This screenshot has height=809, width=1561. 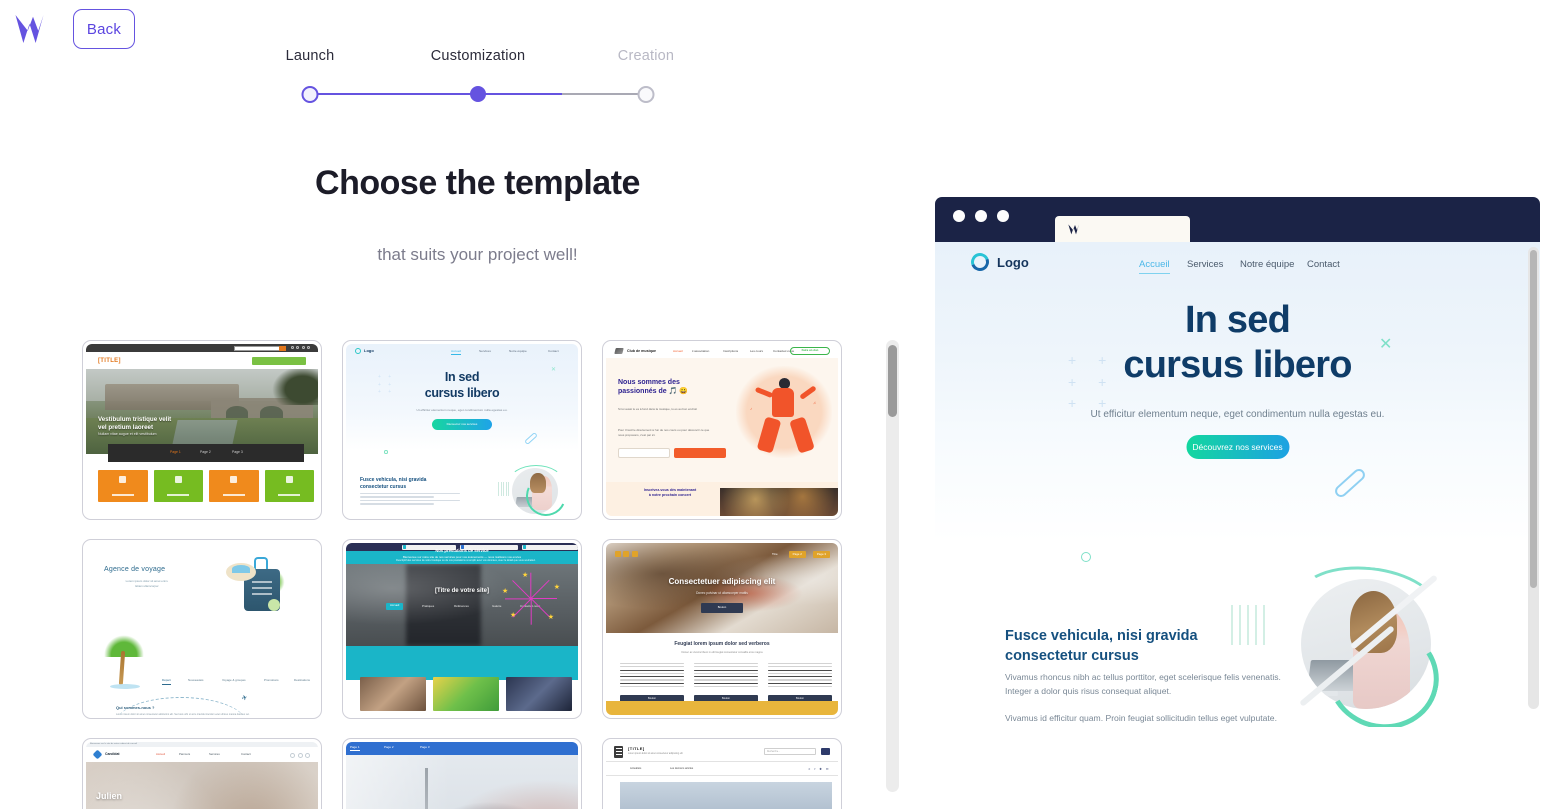 I want to click on mini-footer, so click(x=722, y=708).